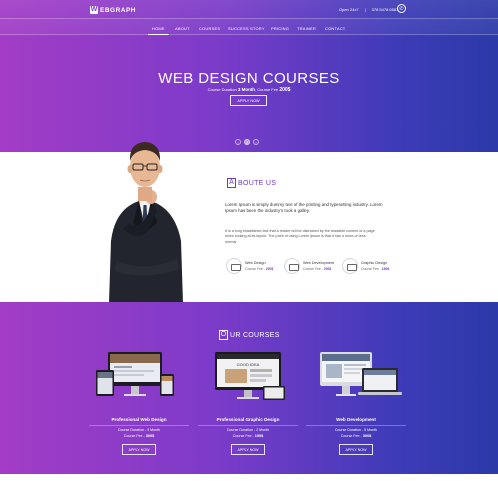  Describe the element at coordinates (222, 89) in the screenshot. I see `duration-label: Course Duration` at that location.